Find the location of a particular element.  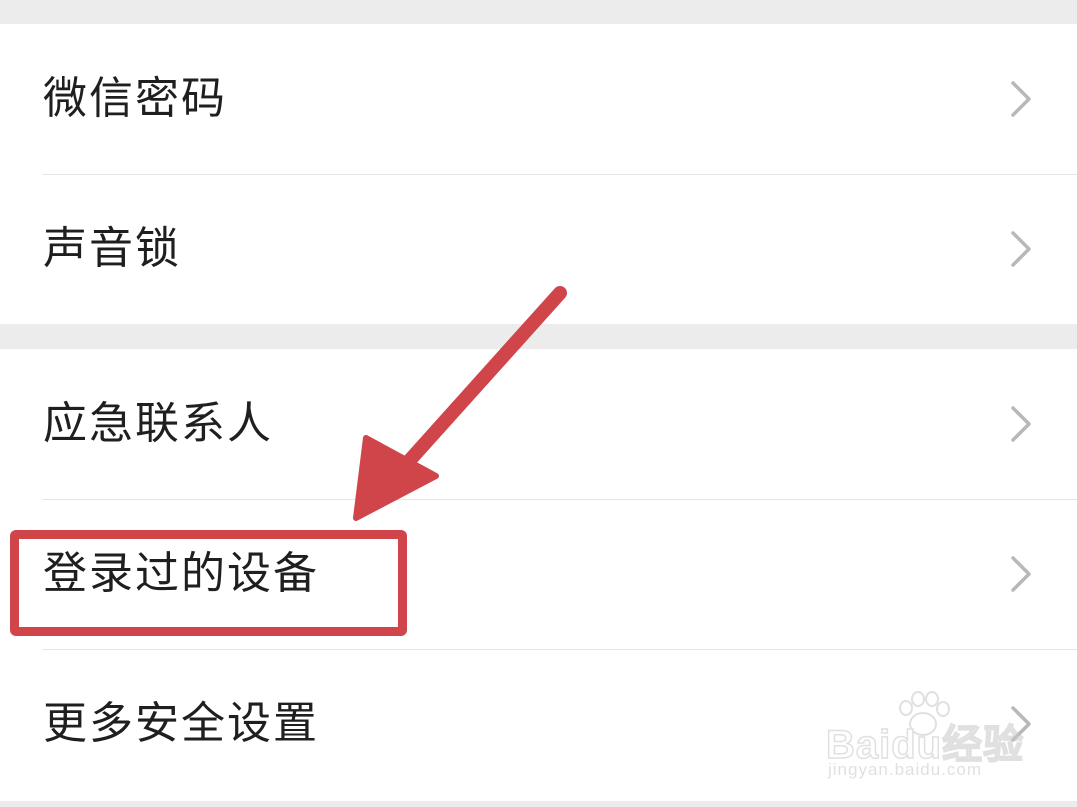

row-label: 应急联系人 is located at coordinates (158, 423).